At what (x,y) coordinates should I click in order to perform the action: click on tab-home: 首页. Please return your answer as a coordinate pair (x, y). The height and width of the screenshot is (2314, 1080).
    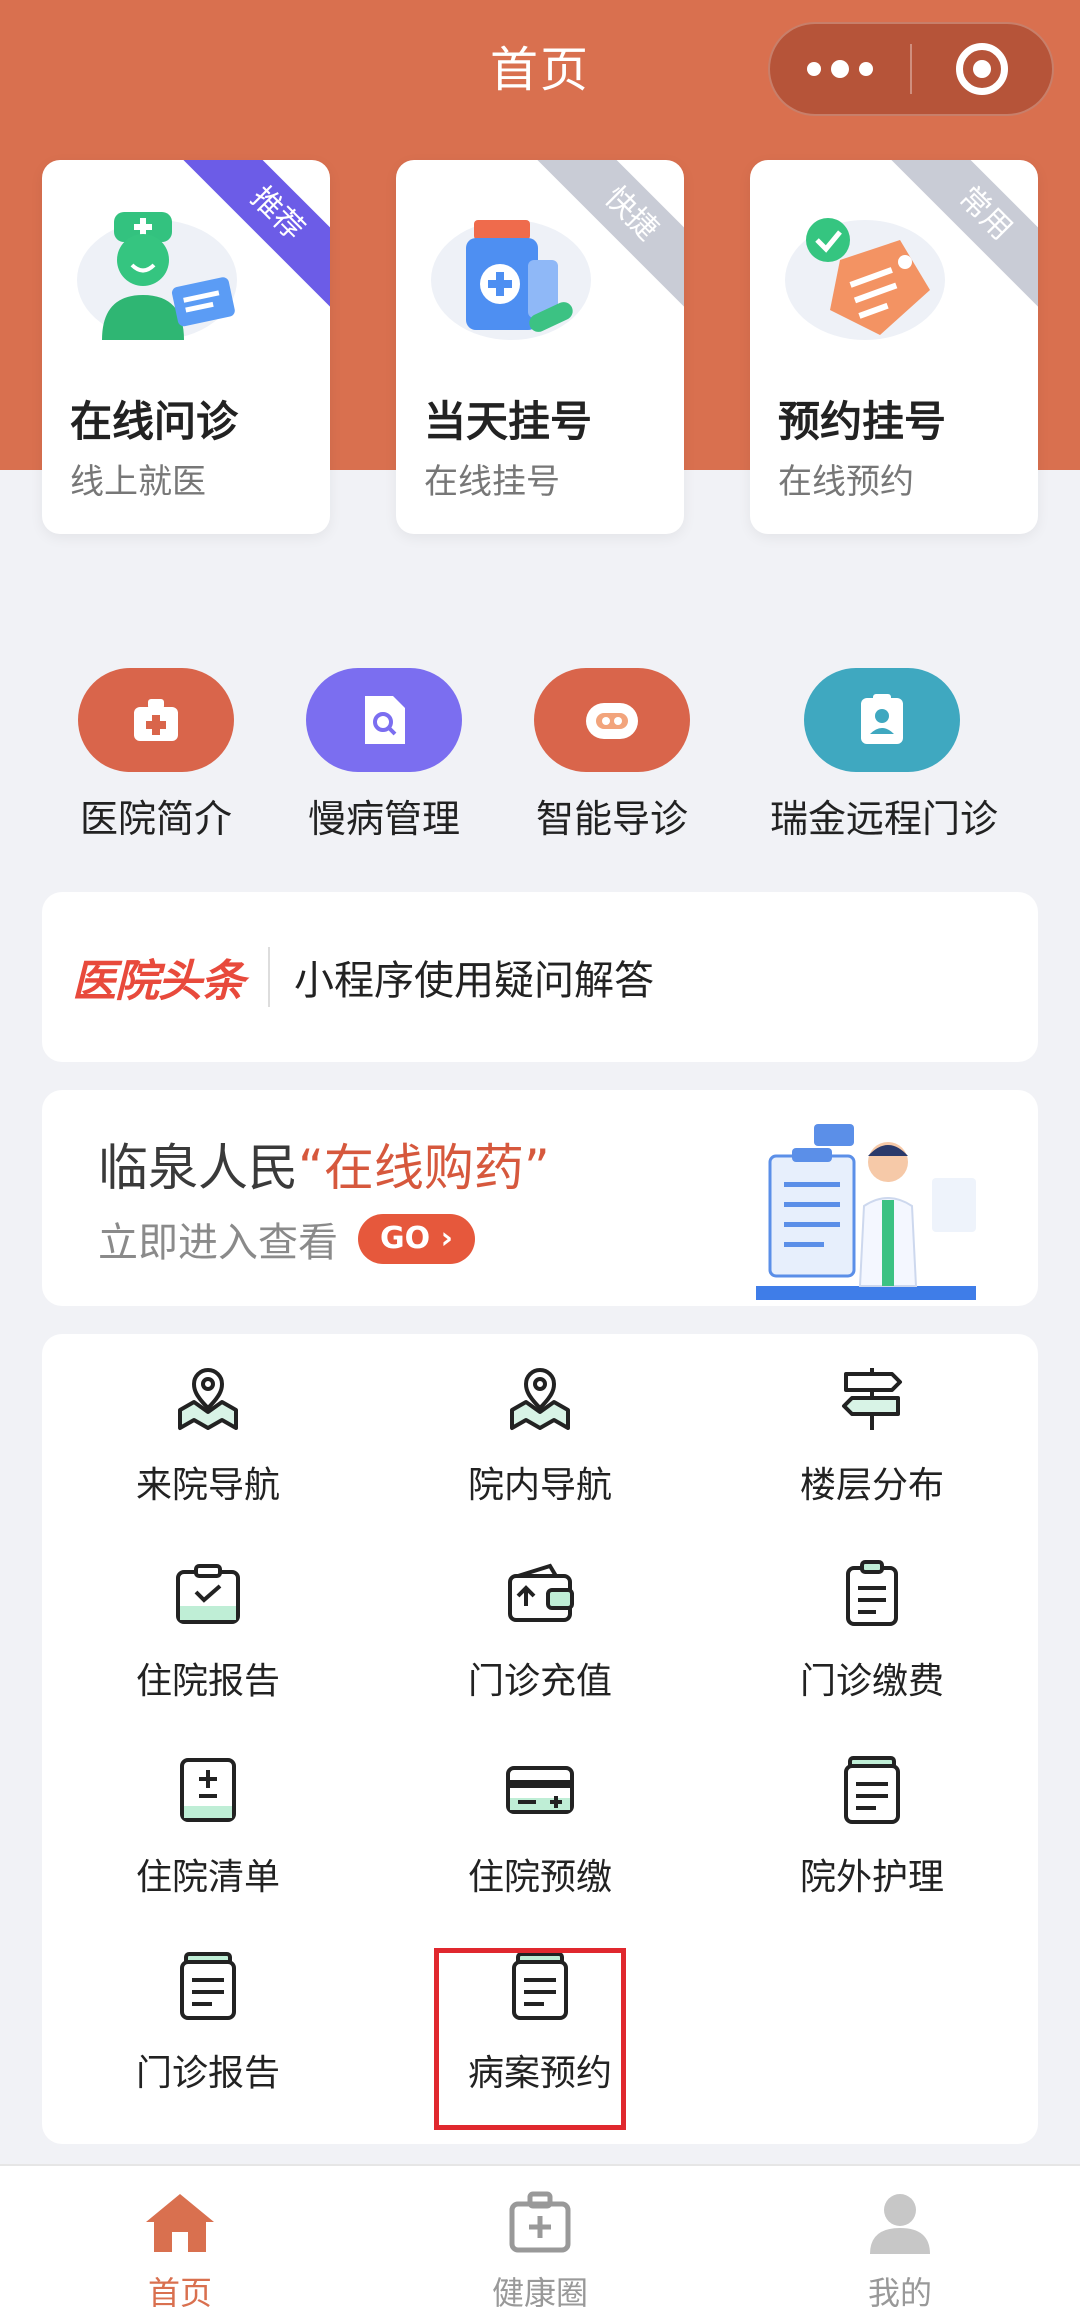
    Looking at the image, I should click on (180, 2240).